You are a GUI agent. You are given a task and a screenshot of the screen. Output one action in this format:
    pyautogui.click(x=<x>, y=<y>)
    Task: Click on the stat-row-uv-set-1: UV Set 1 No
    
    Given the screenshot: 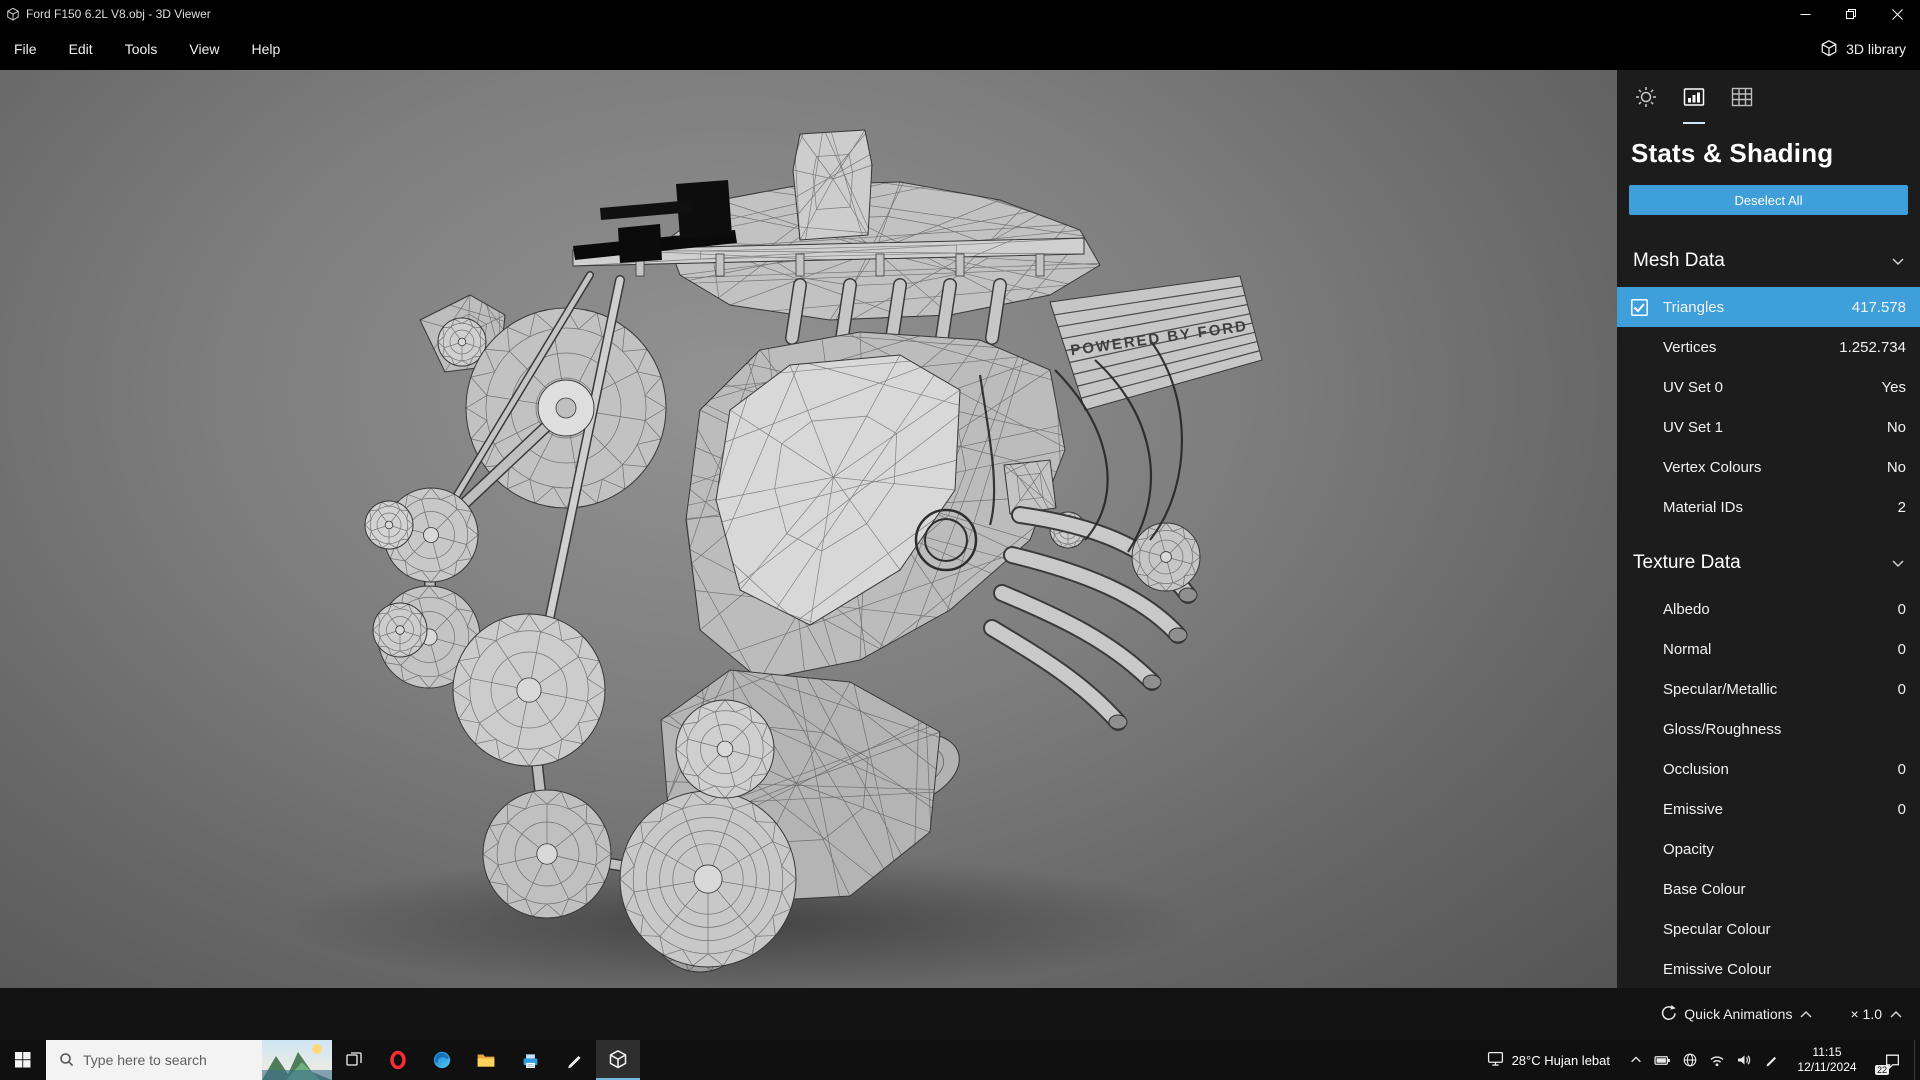 What is the action you would take?
    pyautogui.click(x=1768, y=427)
    